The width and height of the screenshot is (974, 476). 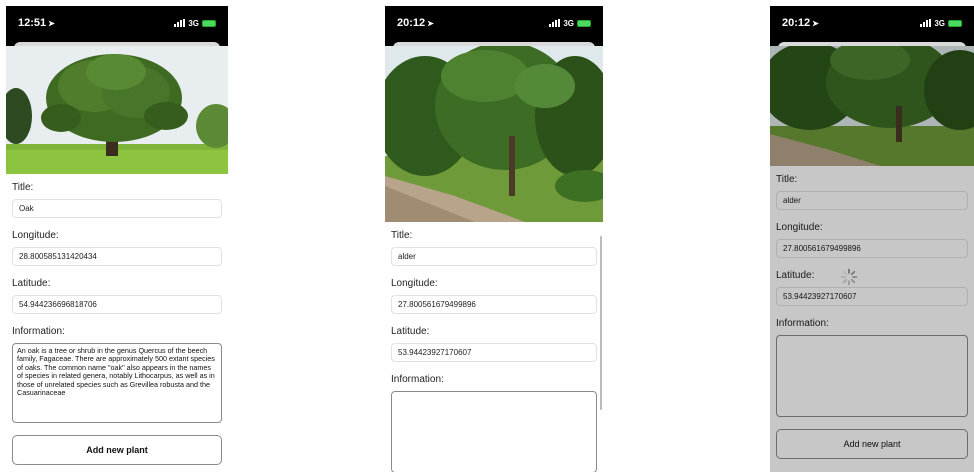 What do you see at coordinates (117, 256) in the screenshot?
I see `longitude-input: 28.800585131420434` at bounding box center [117, 256].